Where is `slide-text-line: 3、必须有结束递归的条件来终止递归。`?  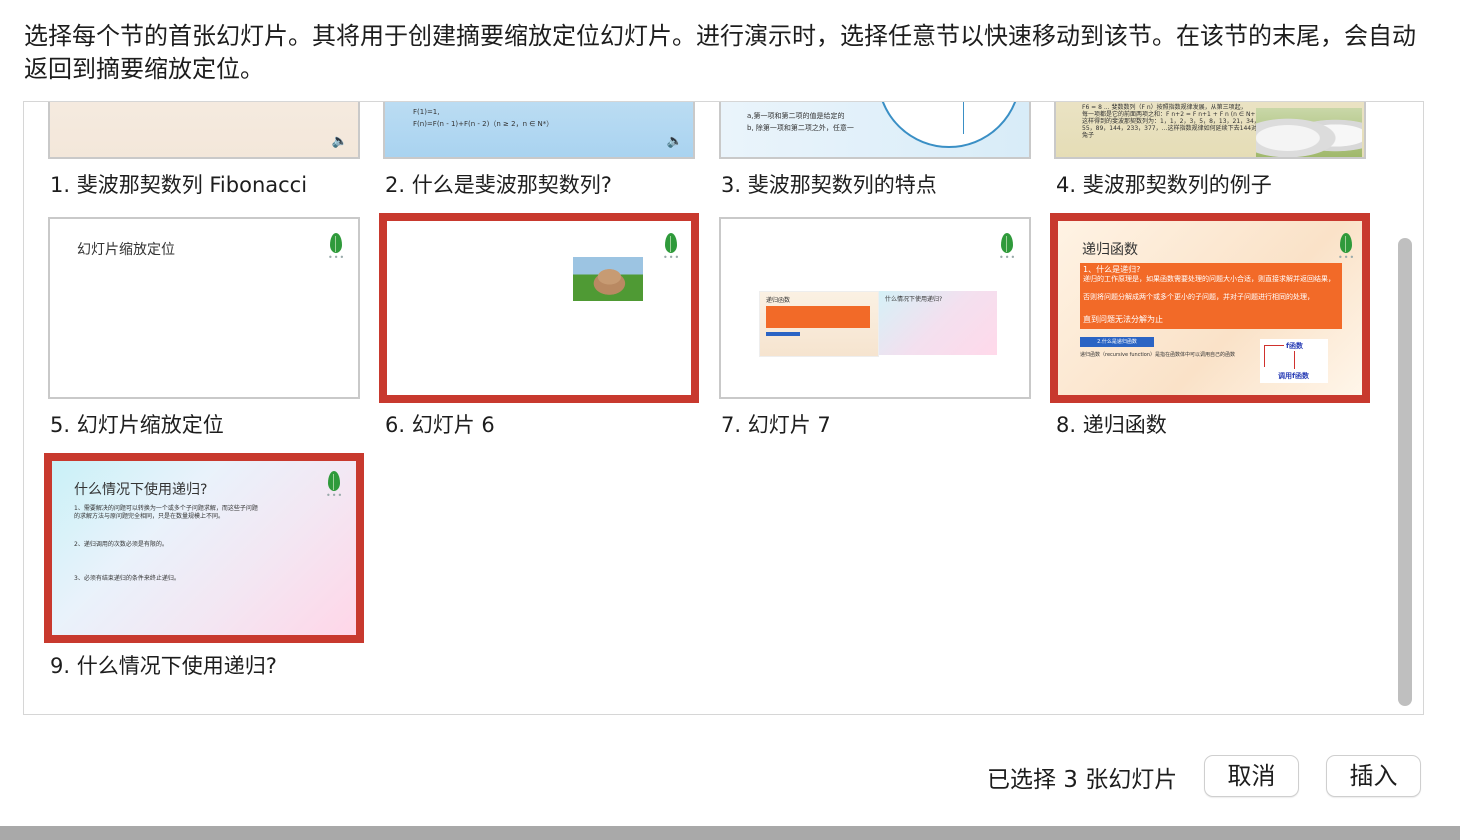 slide-text-line: 3、必须有结束递归的条件来终止递归。 is located at coordinates (127, 578).